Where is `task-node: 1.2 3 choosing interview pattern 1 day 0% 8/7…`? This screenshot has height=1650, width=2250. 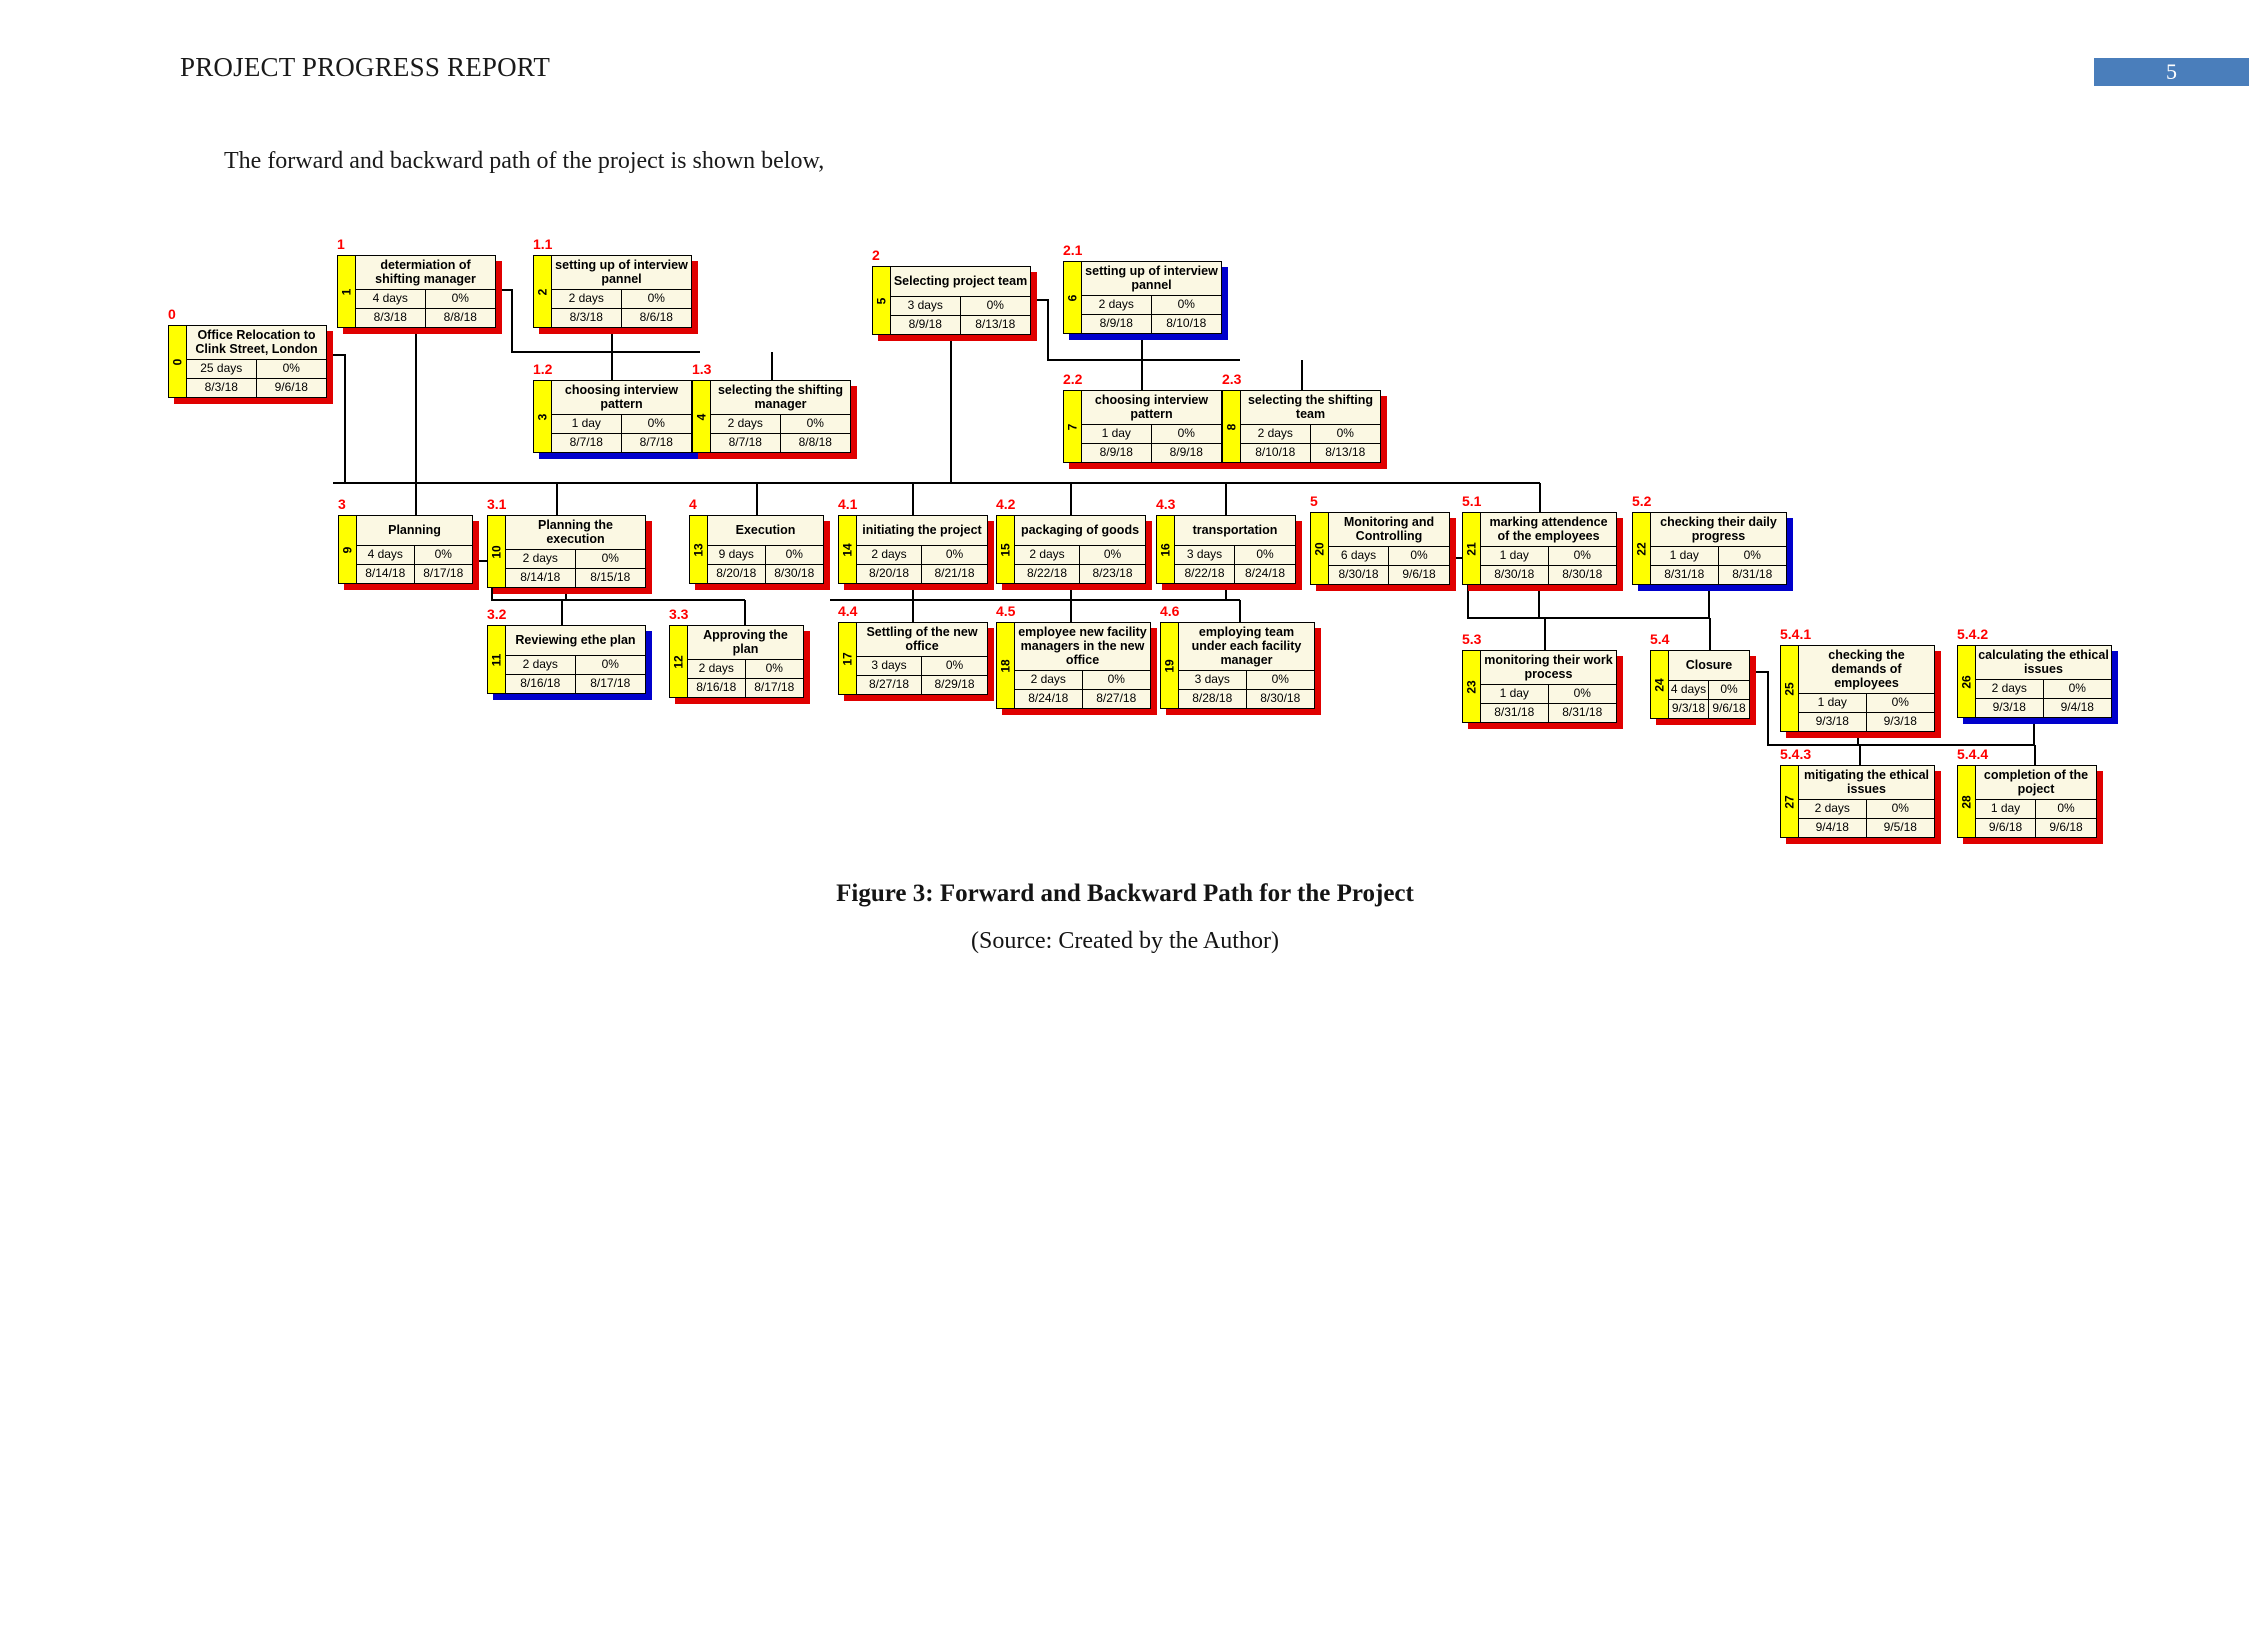
task-node: 1.2 3 choosing interview pattern 1 day 0% 8/7… is located at coordinates (615, 410).